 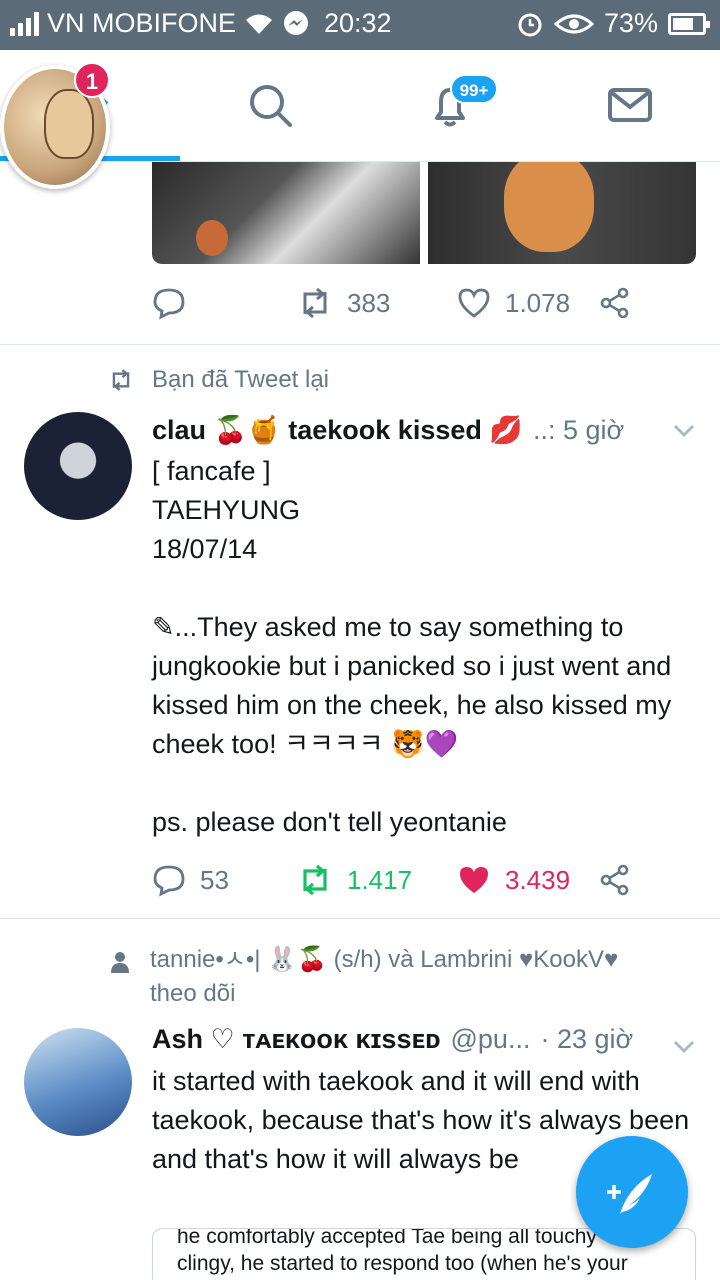 What do you see at coordinates (579, 430) in the screenshot?
I see `handle-and-time: ..: 5 giờ` at bounding box center [579, 430].